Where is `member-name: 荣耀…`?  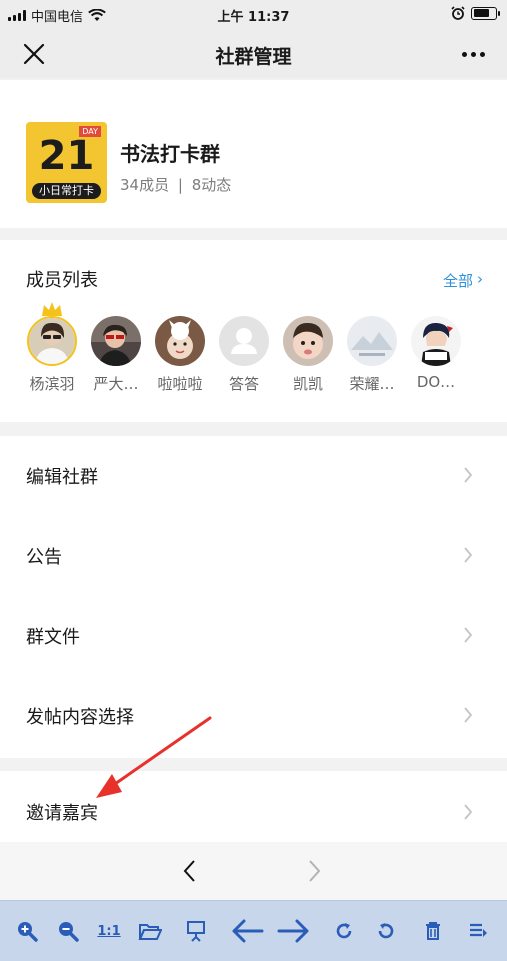 member-name: 荣耀… is located at coordinates (372, 384).